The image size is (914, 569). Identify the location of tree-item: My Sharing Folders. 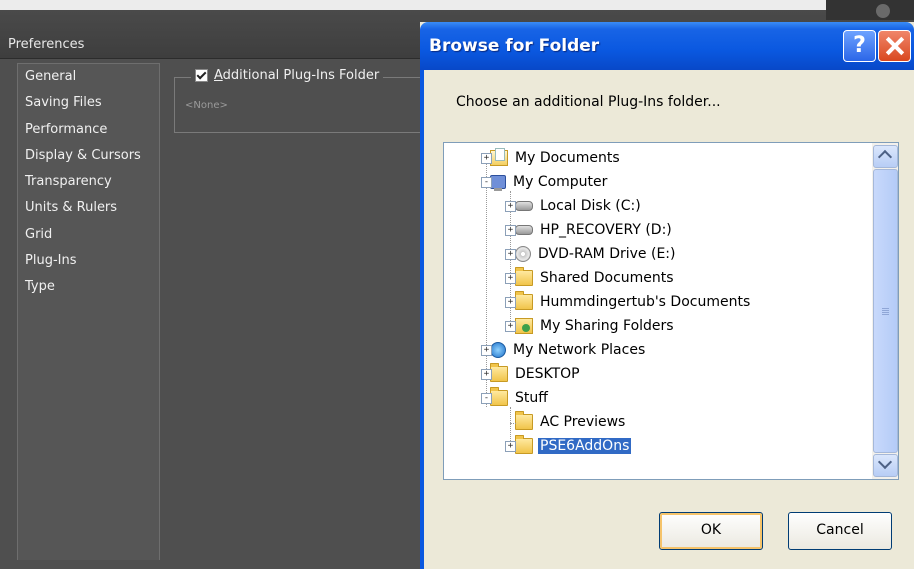
(595, 326).